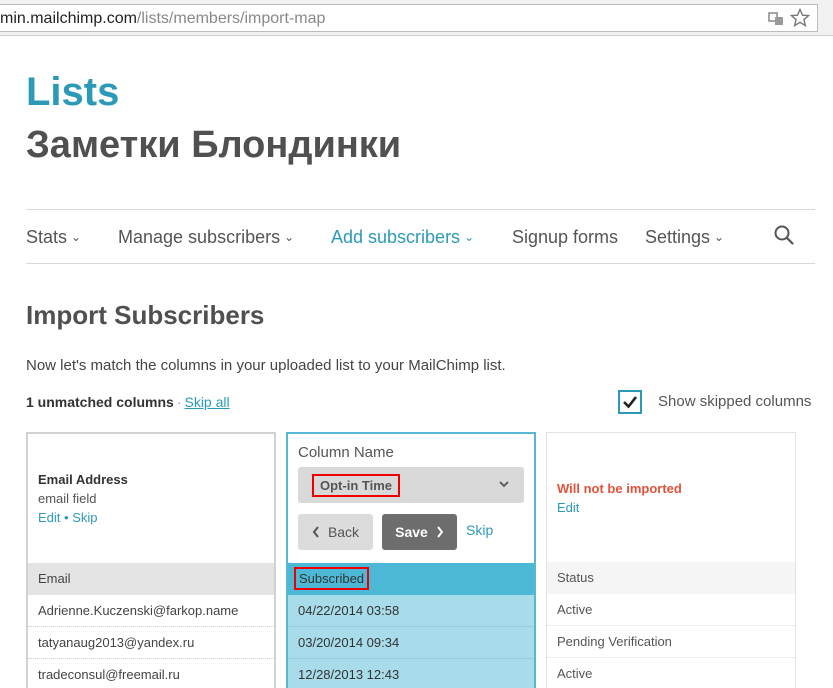 The width and height of the screenshot is (833, 688). Describe the element at coordinates (800, 19) in the screenshot. I see `bookmark-star-icon` at that location.